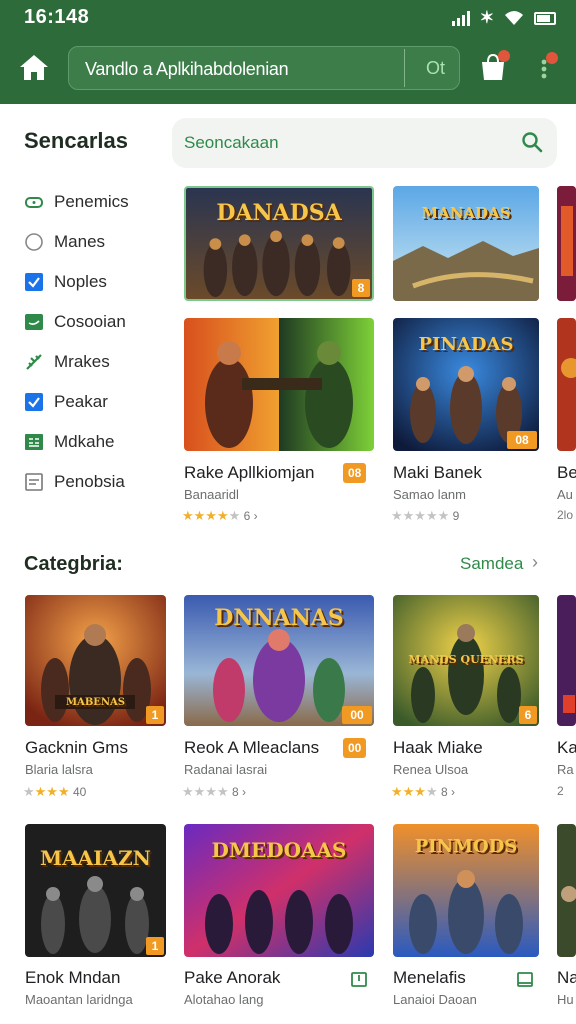 This screenshot has height=1024, width=576. Describe the element at coordinates (34, 322) in the screenshot. I see `chat-icon` at that location.